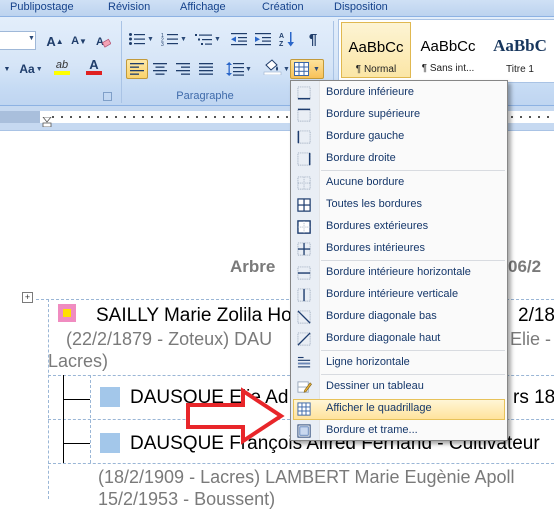 The height and width of the screenshot is (510, 554). Describe the element at coordinates (365, 136) in the screenshot. I see `menu-item-label: Bordure gauche` at that location.